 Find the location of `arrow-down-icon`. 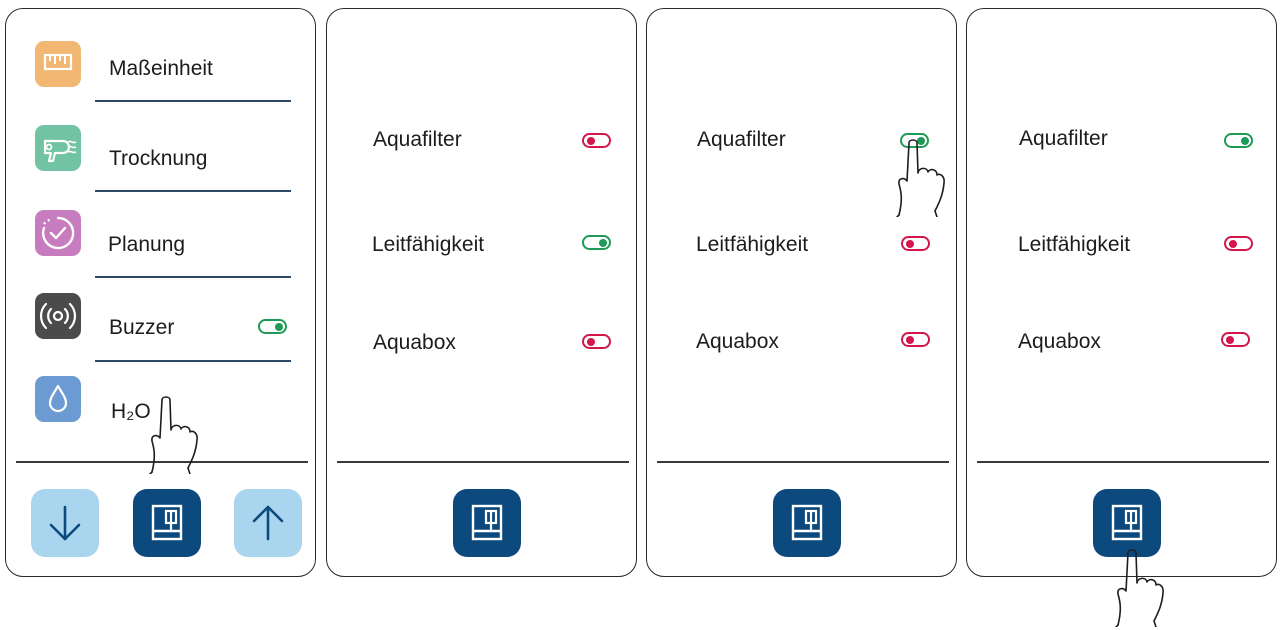

arrow-down-icon is located at coordinates (65, 523).